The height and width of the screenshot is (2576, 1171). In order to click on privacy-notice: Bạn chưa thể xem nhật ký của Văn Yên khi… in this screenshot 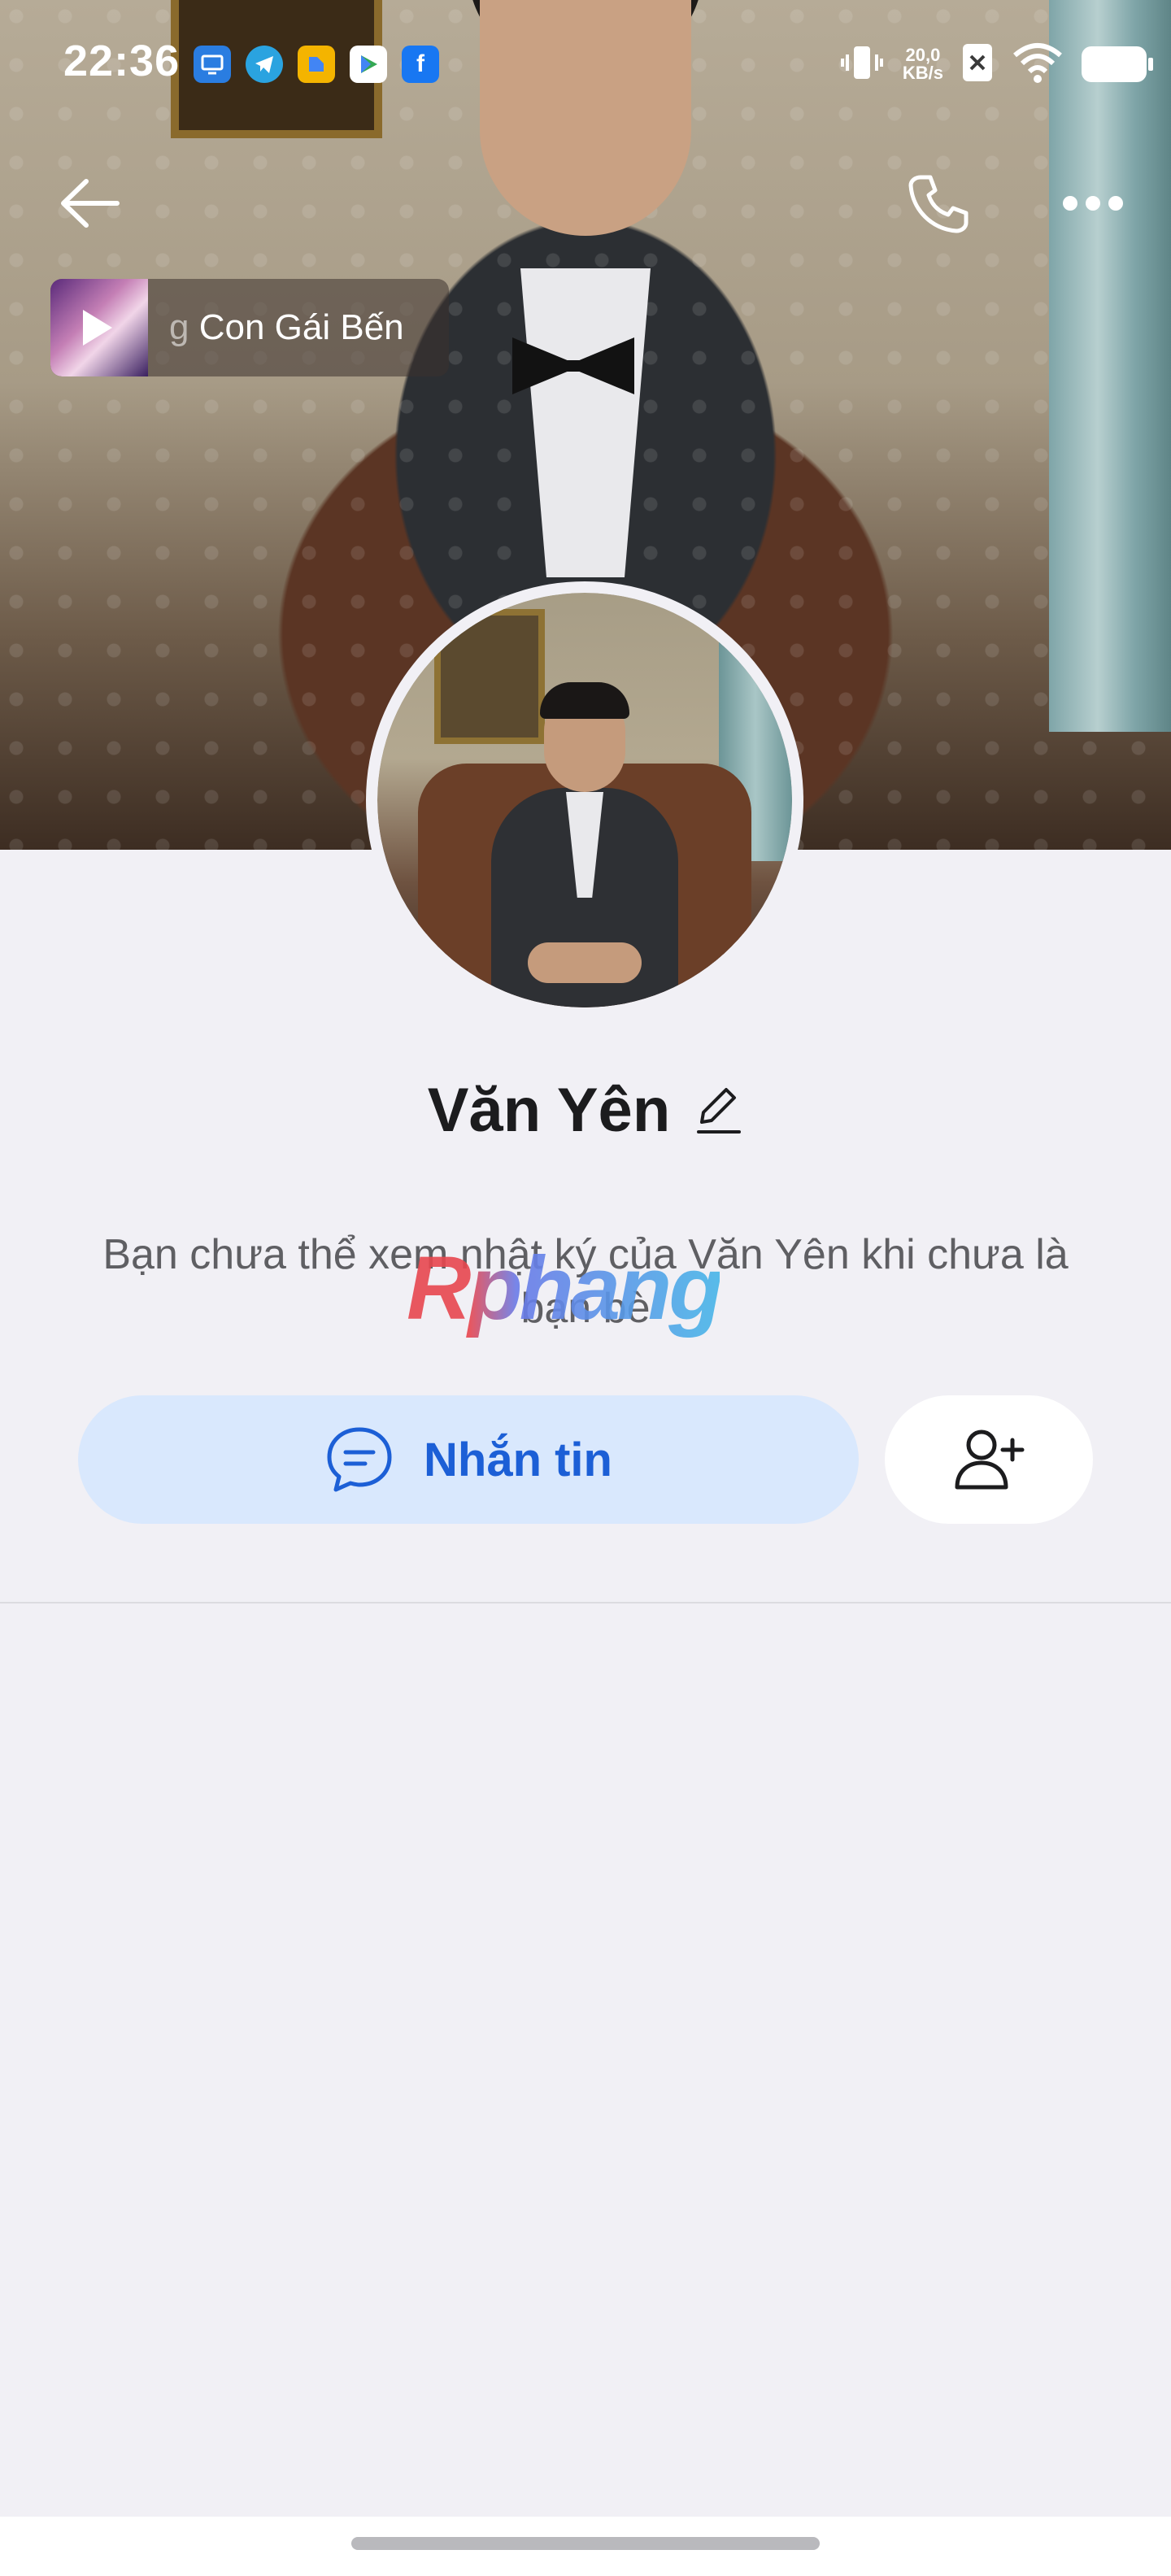, I will do `click(585, 1282)`.